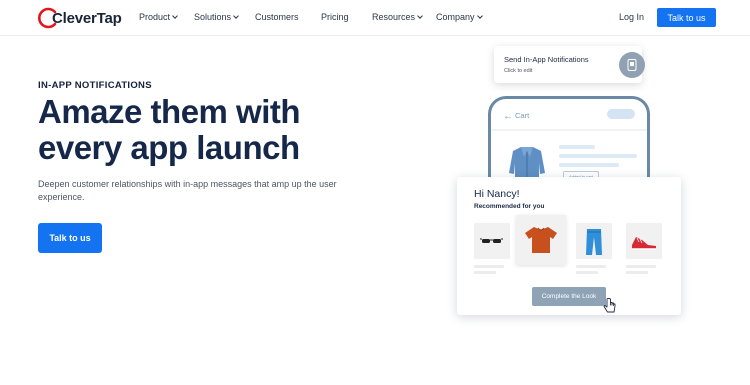 Image resolution: width=750 pixels, height=385 pixels. Describe the element at coordinates (686, 17) in the screenshot. I see `talk-to-us-nav-button: Talk to us` at that location.